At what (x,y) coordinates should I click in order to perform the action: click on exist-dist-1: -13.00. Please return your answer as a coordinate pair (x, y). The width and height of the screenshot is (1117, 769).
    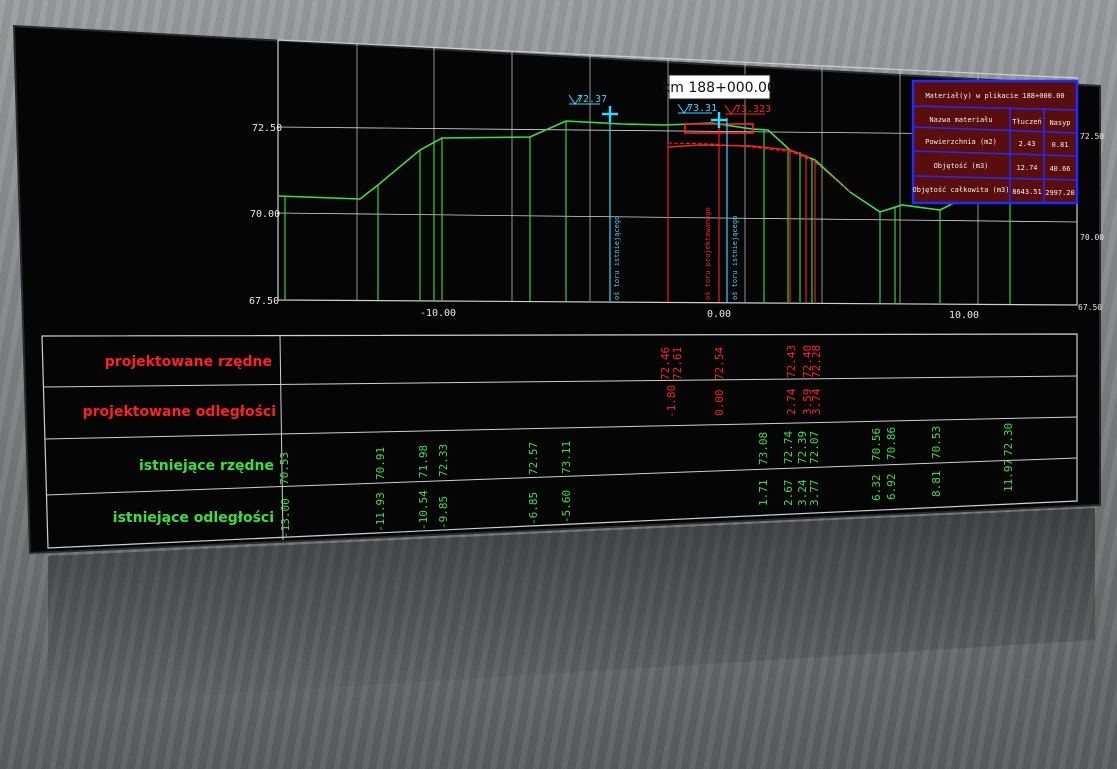
    Looking at the image, I should click on (285, 518).